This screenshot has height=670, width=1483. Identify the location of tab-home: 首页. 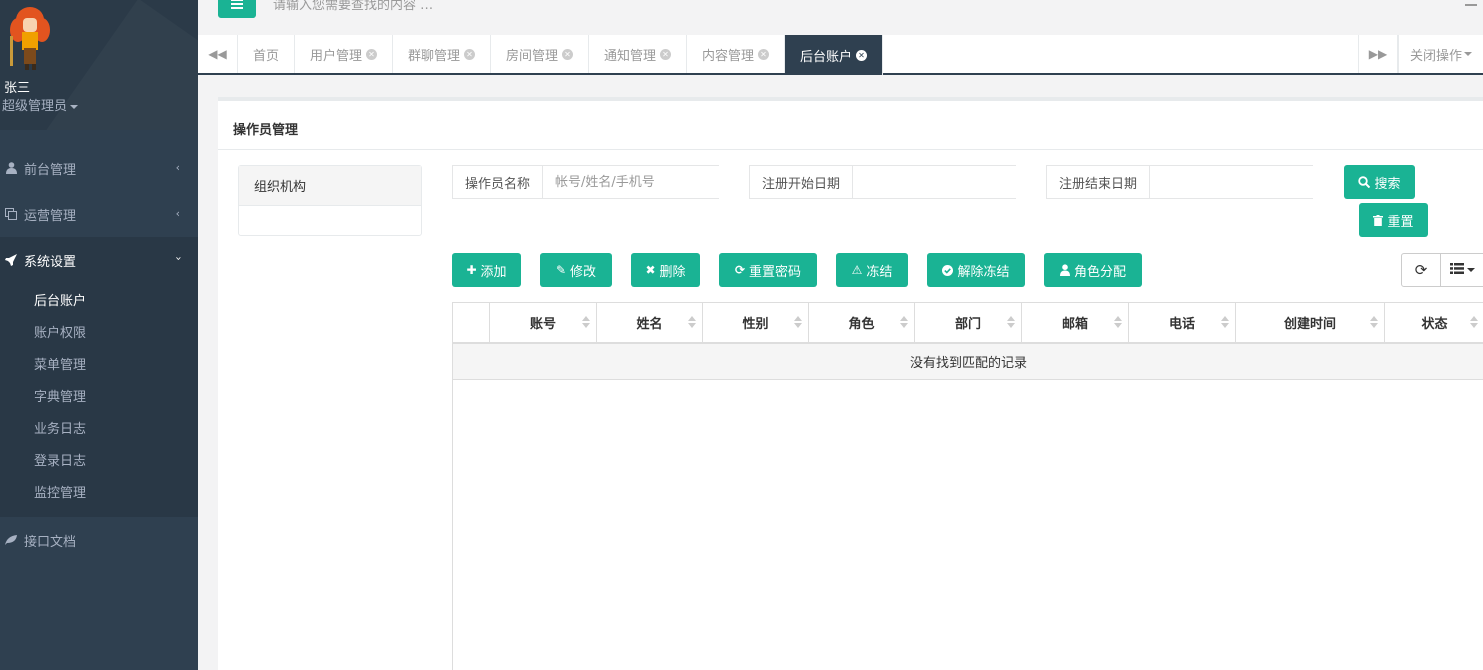
(267, 54).